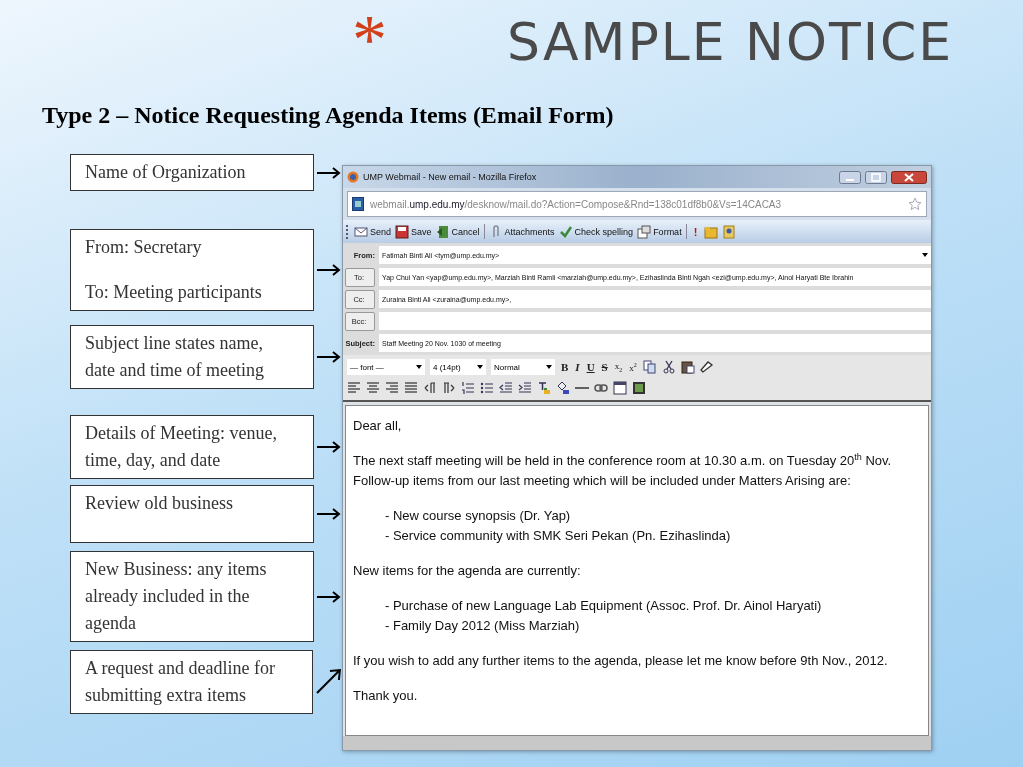  Describe the element at coordinates (175, 357) in the screenshot. I see `callout-text: Subject line states name, date and time of meeting` at that location.